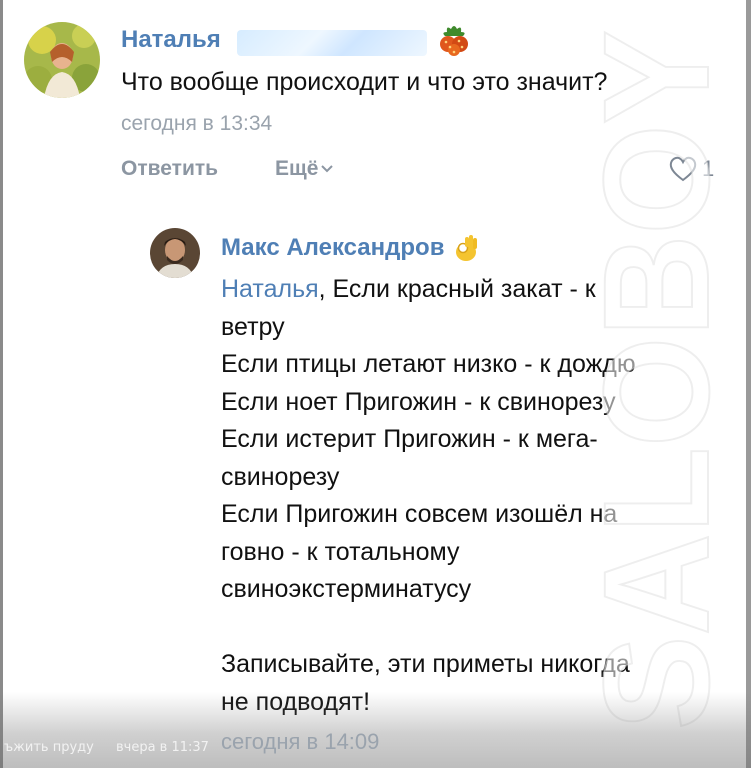  I want to click on reply-line-8: говно - к тотальному, so click(340, 551).